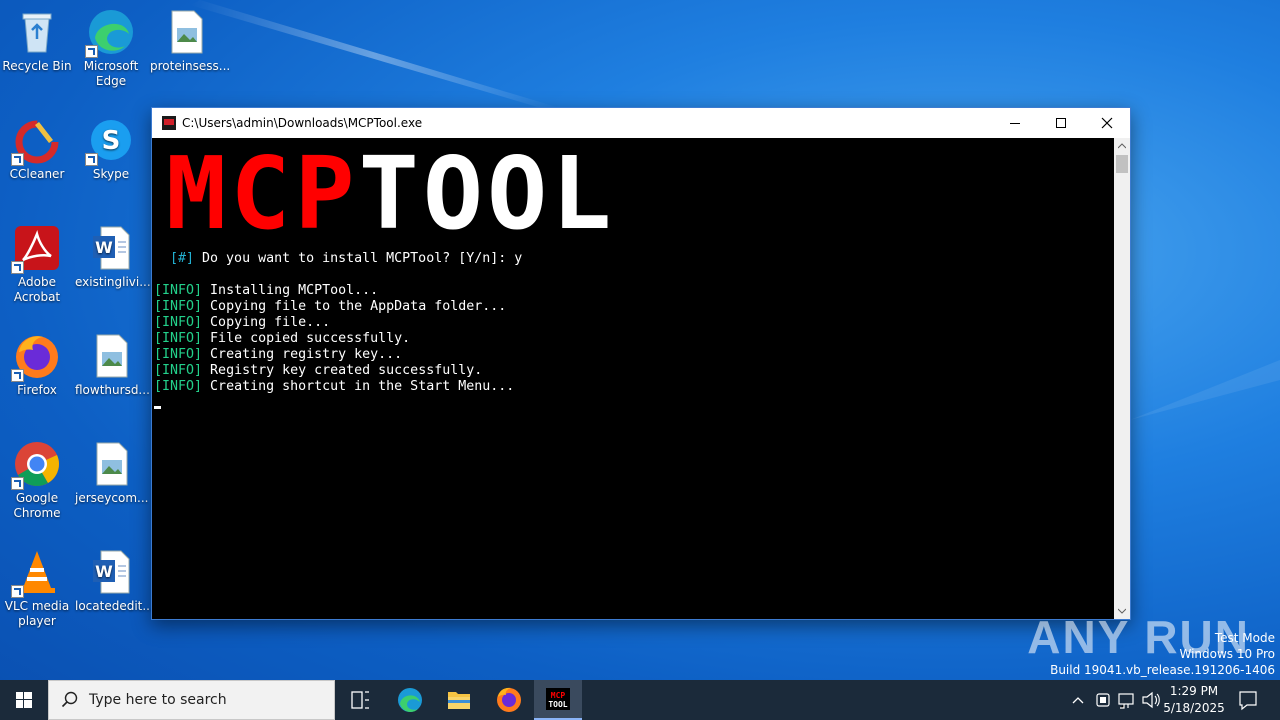 This screenshot has height=720, width=1280. I want to click on scrollbar-thumb, so click(1122, 164).